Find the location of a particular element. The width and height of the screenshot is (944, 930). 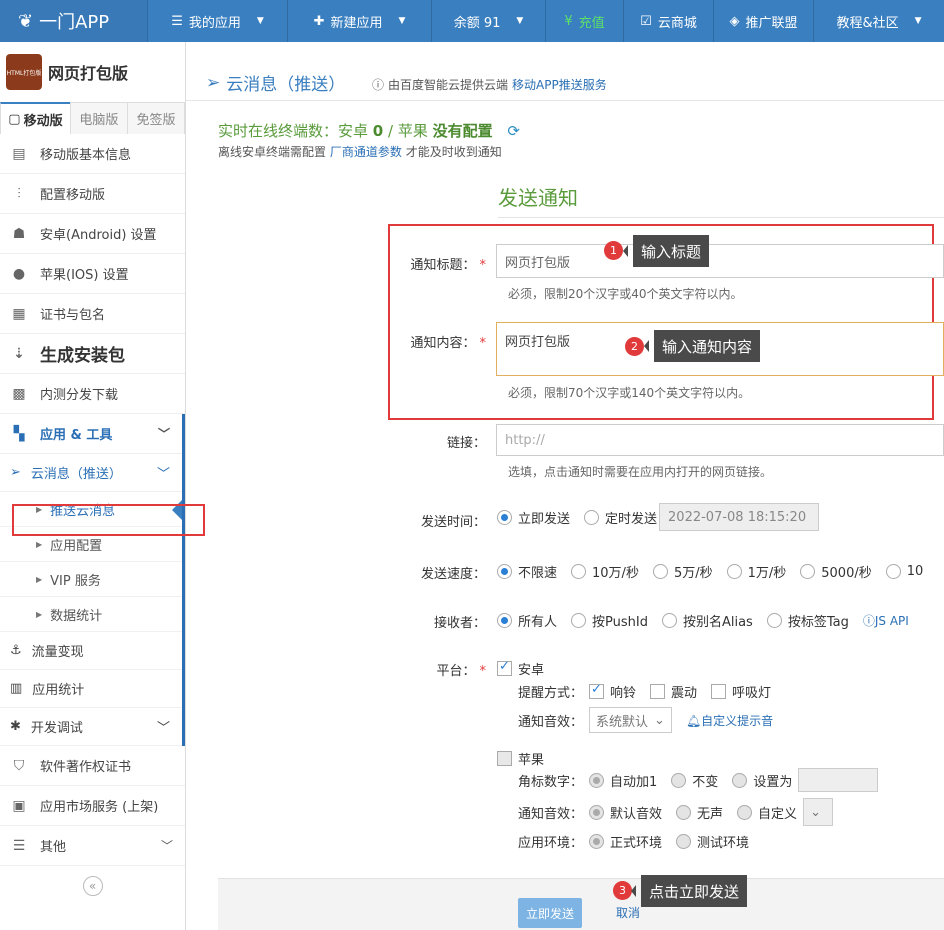

tab-desktop: 电脑版 is located at coordinates (98, 118).